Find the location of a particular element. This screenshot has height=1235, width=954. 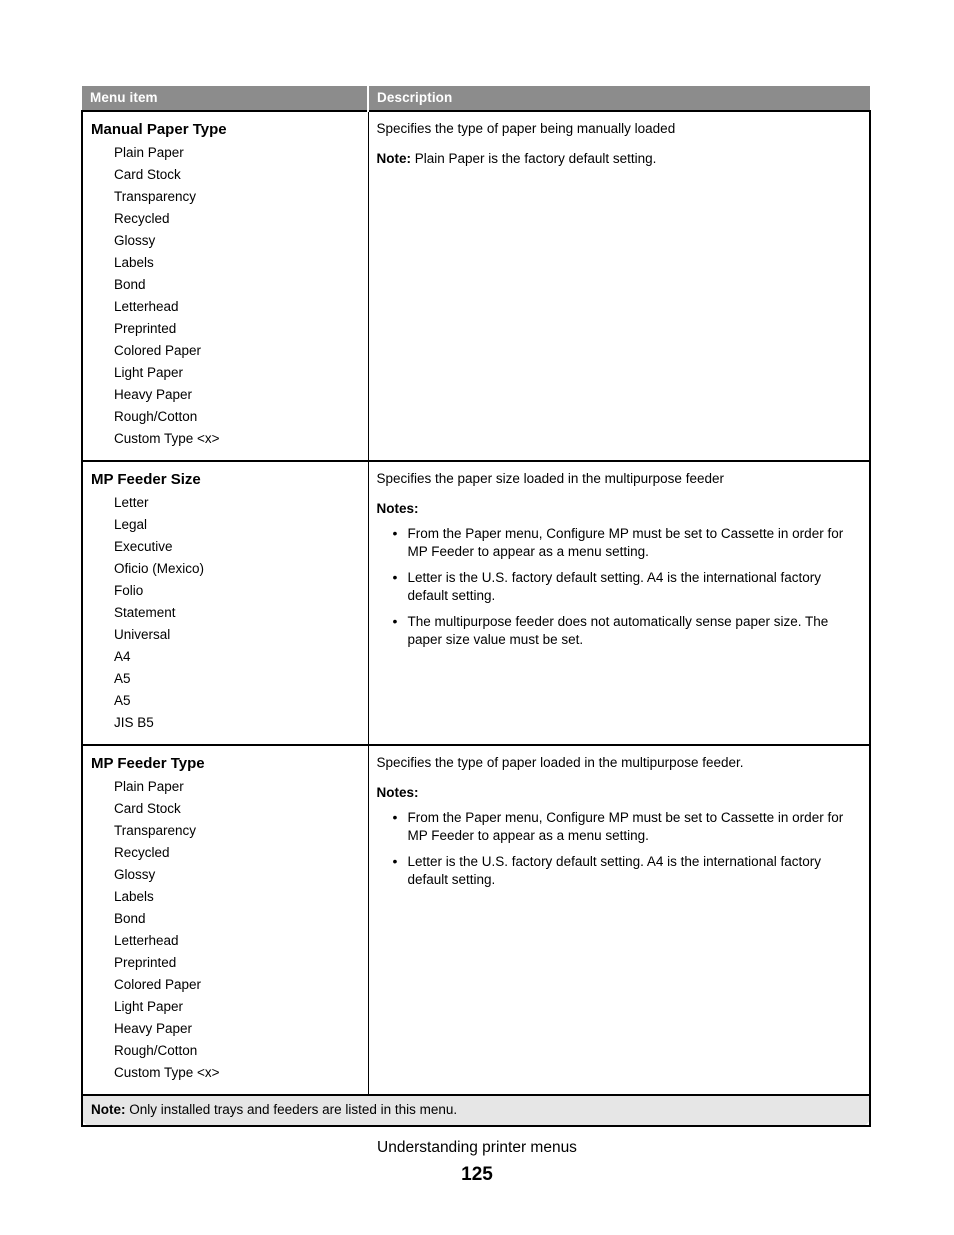

menu-item-title: MP Feeder Size is located at coordinates (146, 479).